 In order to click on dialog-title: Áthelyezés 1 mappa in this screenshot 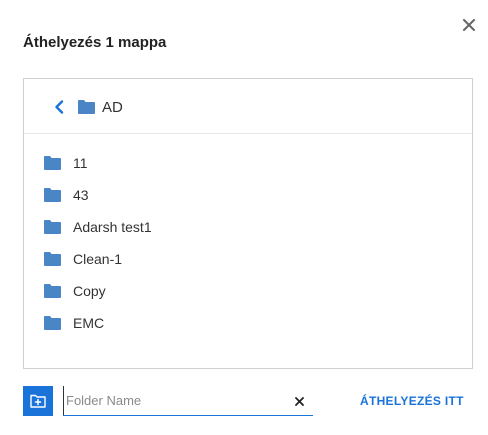, I will do `click(95, 42)`.